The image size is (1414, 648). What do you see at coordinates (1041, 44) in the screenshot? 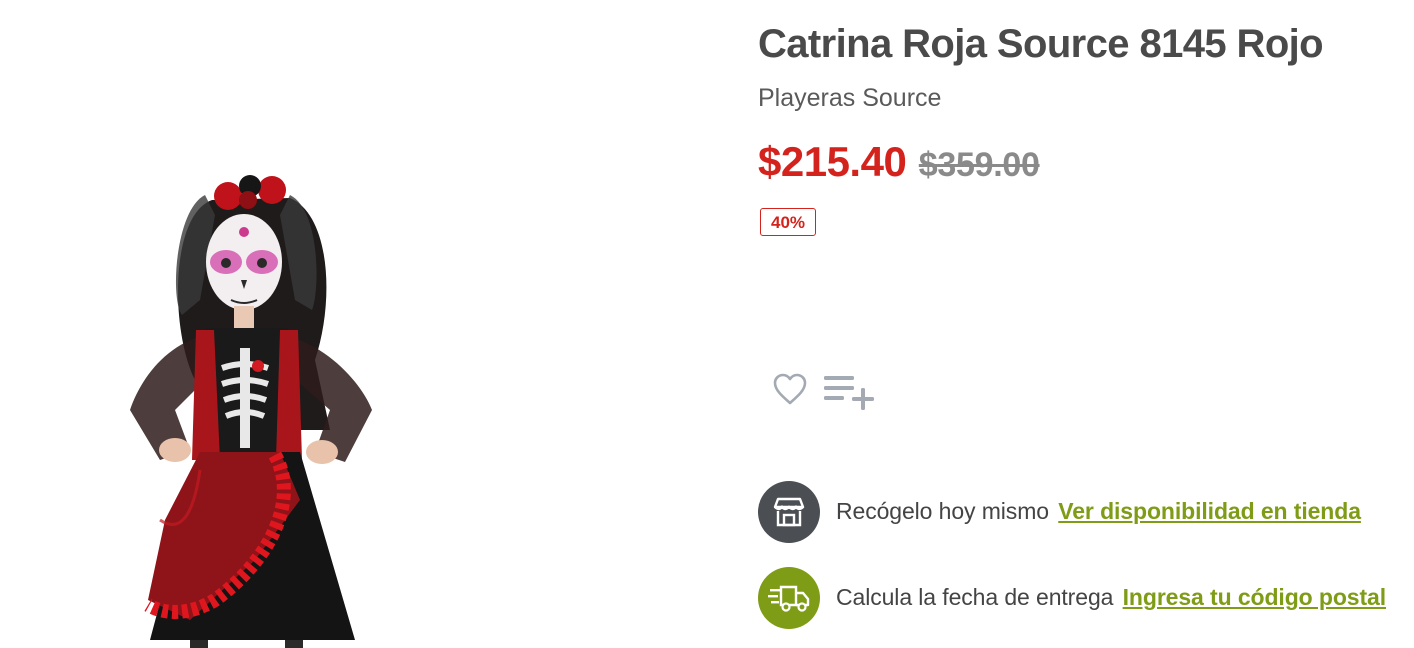
I see `product-title: Catrina Roja Source 8145 Rojo` at bounding box center [1041, 44].